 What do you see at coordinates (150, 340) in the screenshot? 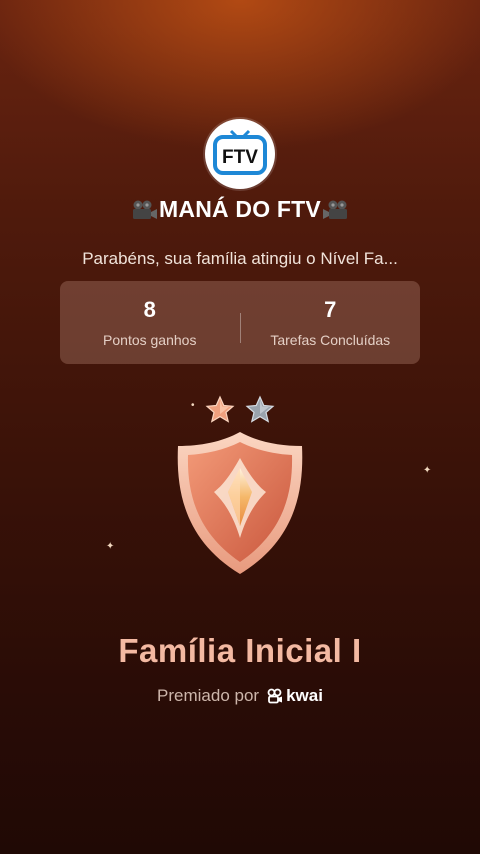
I see `points-label: Pontos ganhos` at bounding box center [150, 340].